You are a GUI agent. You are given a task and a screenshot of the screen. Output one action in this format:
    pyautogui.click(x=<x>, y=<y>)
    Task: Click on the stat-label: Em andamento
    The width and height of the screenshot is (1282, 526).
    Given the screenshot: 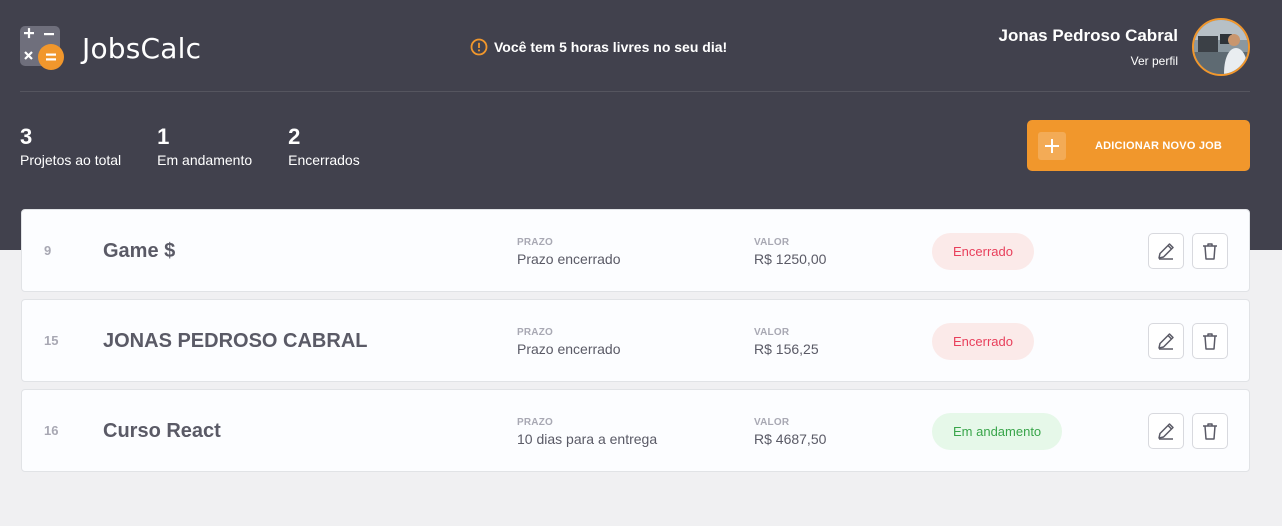 What is the action you would take?
    pyautogui.click(x=205, y=160)
    